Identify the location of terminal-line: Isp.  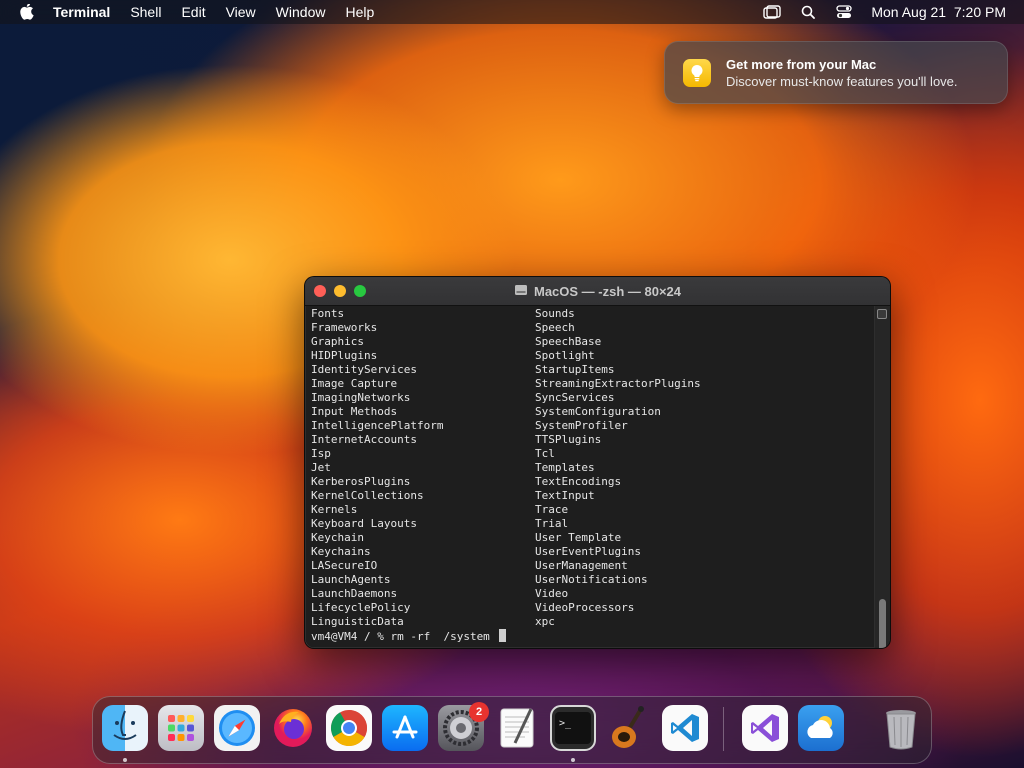
(321, 453).